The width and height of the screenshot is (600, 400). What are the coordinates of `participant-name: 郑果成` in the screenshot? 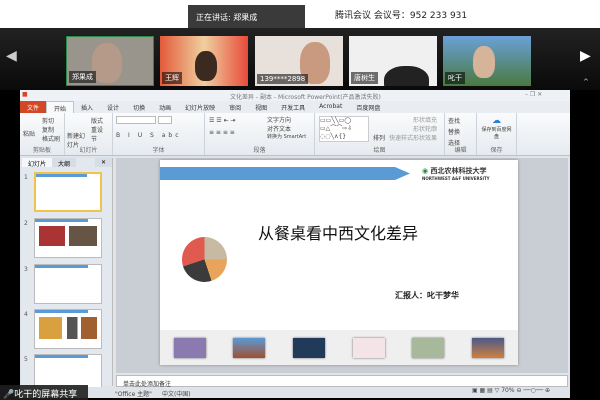 It's located at (82, 77).